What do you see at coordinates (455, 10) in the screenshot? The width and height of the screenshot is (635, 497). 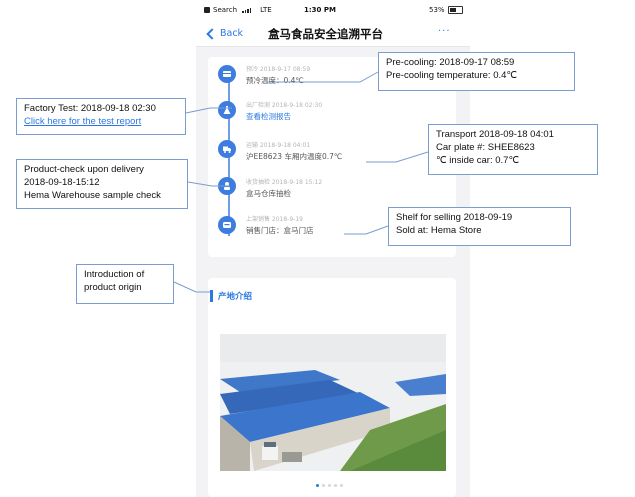 I see `battery-icon` at bounding box center [455, 10].